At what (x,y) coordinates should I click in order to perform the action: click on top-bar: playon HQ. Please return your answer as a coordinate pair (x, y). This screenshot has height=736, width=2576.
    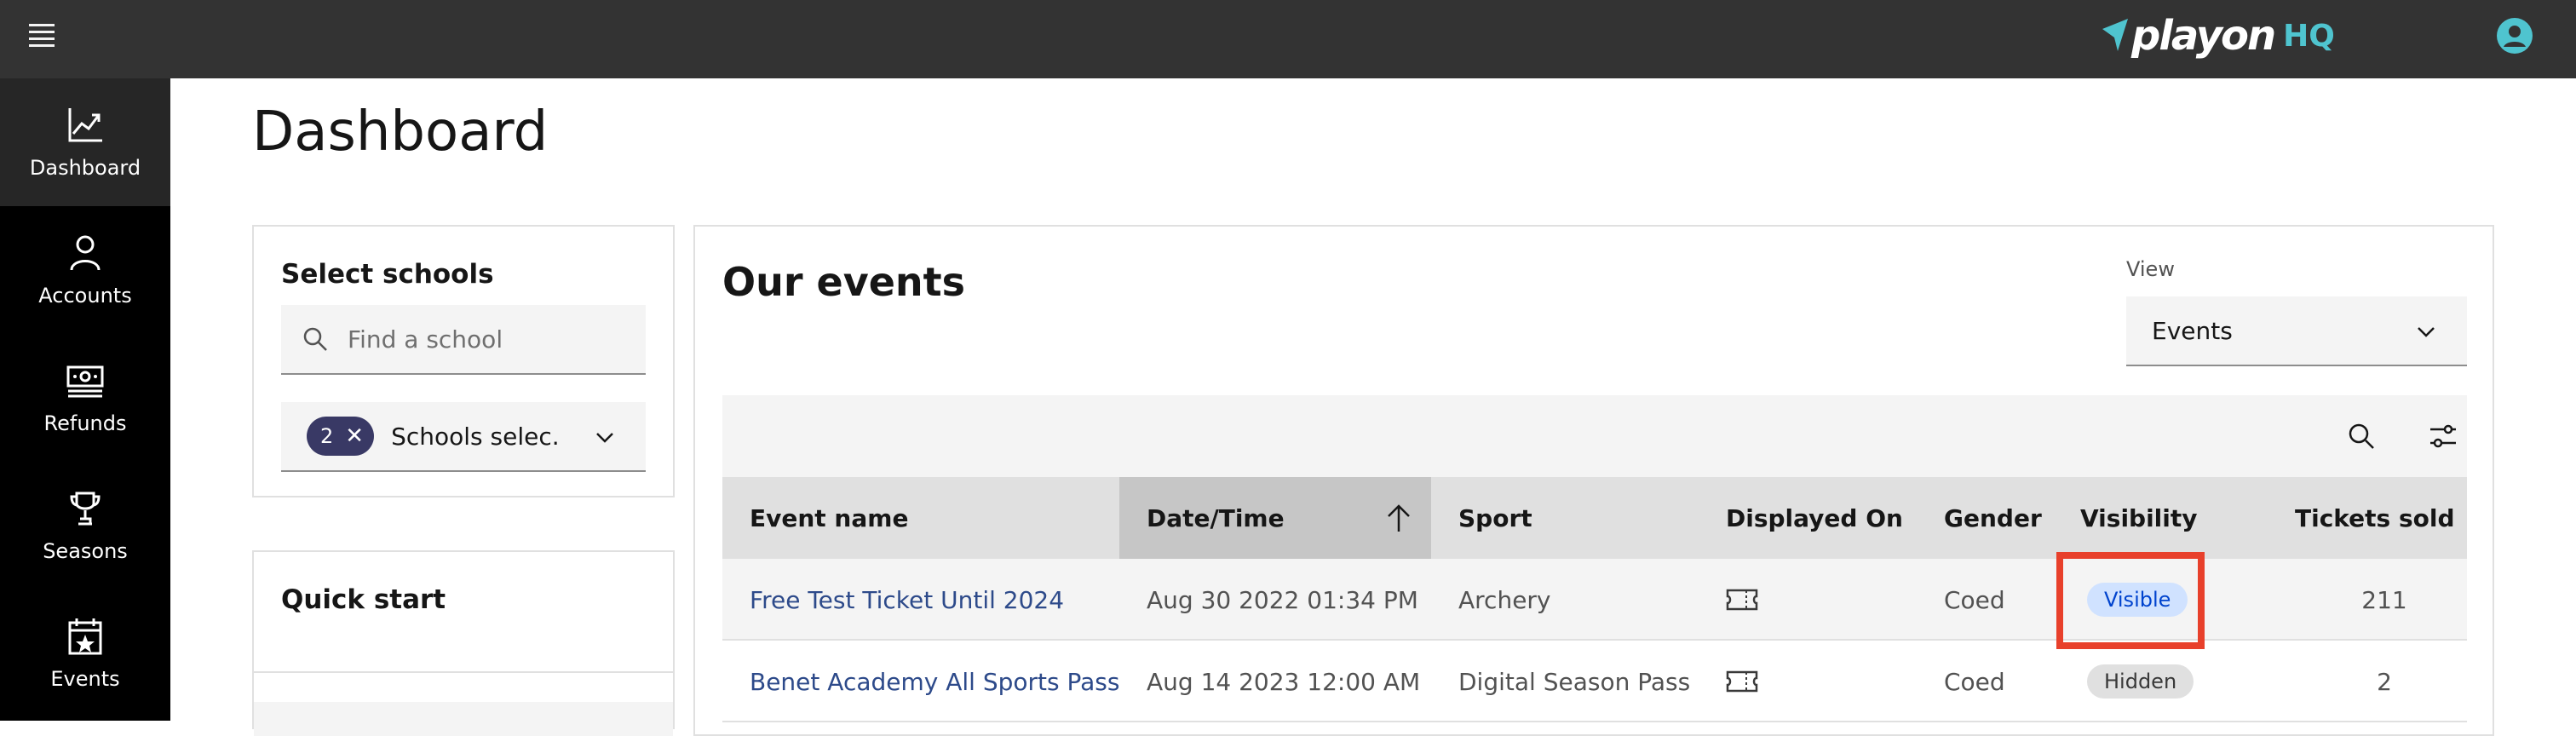
    Looking at the image, I should click on (1288, 39).